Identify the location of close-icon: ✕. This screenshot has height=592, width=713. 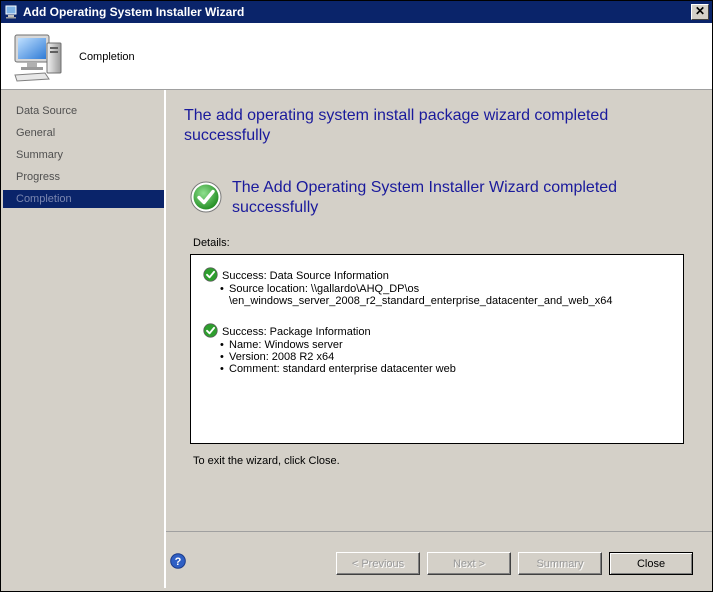
(700, 11).